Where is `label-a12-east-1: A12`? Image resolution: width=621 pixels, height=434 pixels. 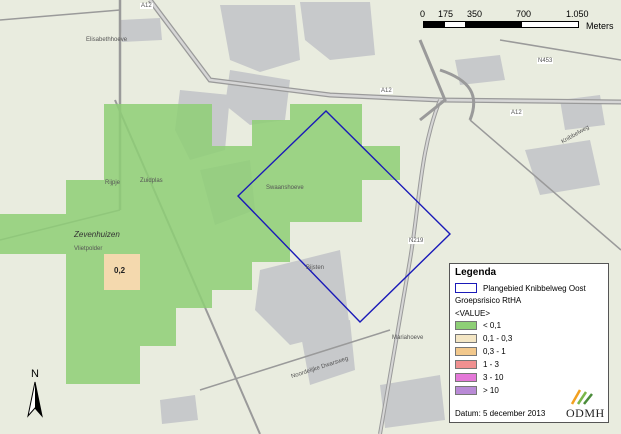
label-a12-east-1: A12 is located at coordinates (386, 91).